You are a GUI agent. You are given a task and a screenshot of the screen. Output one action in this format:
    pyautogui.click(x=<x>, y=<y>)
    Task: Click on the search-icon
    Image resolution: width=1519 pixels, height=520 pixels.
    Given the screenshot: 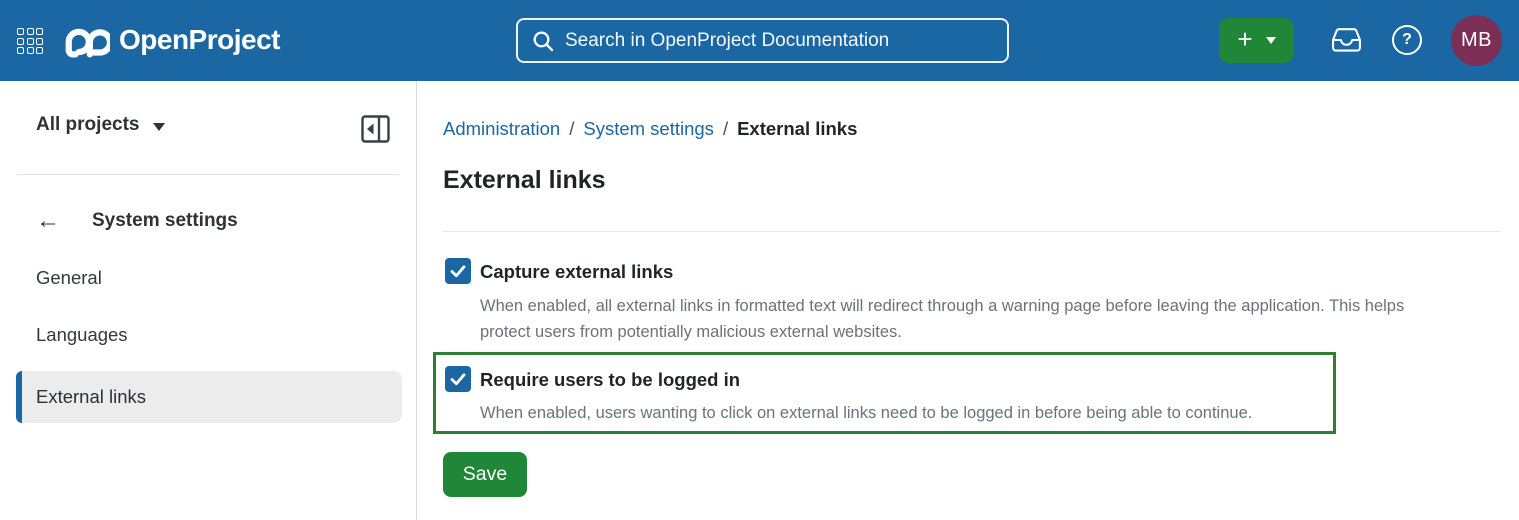 What is the action you would take?
    pyautogui.click(x=543, y=41)
    